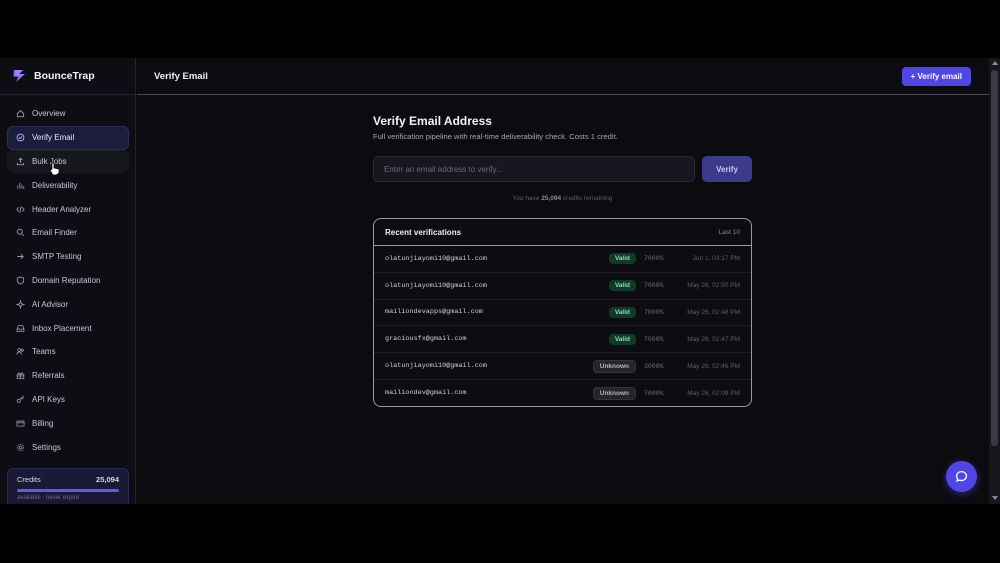 This screenshot has height=563, width=1000. Describe the element at coordinates (713, 286) in the screenshot. I see `row-timestamp: May 26, 02:50 PM` at that location.